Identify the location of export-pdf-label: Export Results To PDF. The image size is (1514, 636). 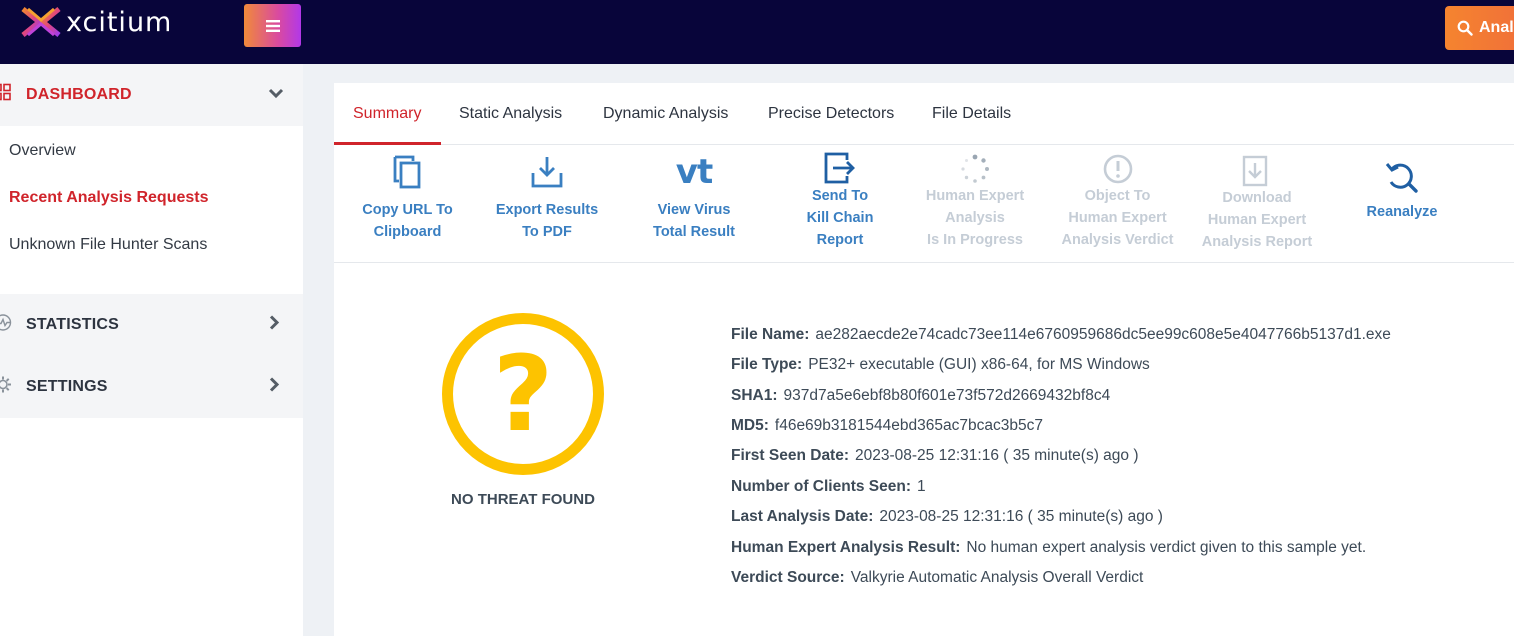
(547, 221).